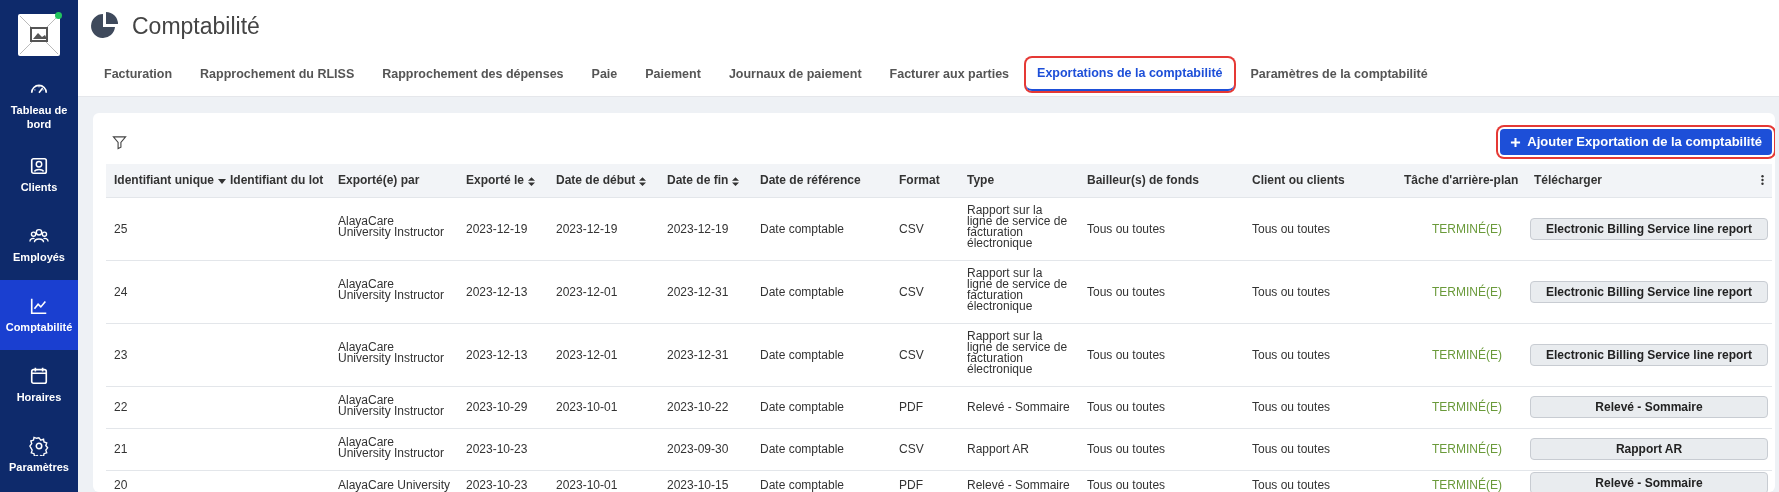 This screenshot has width=1779, height=492. Describe the element at coordinates (604, 74) in the screenshot. I see `tab: Paie` at that location.